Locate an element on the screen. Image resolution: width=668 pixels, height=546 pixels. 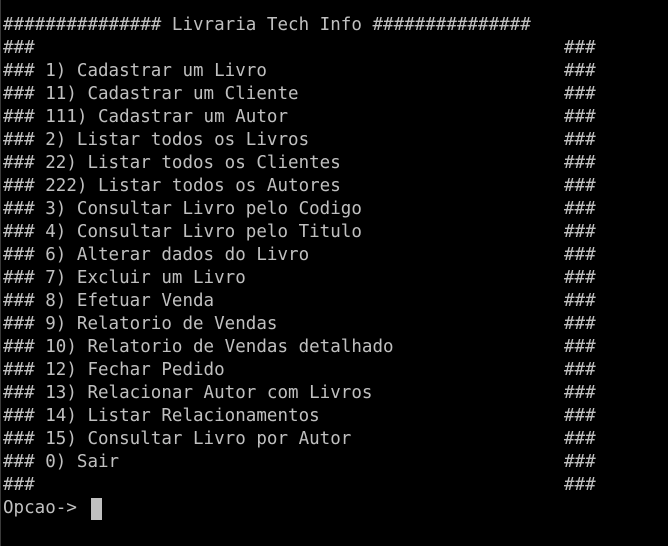
menu-item-efetuar-venda: ### 8) Efetuar Venda is located at coordinates (109, 301).